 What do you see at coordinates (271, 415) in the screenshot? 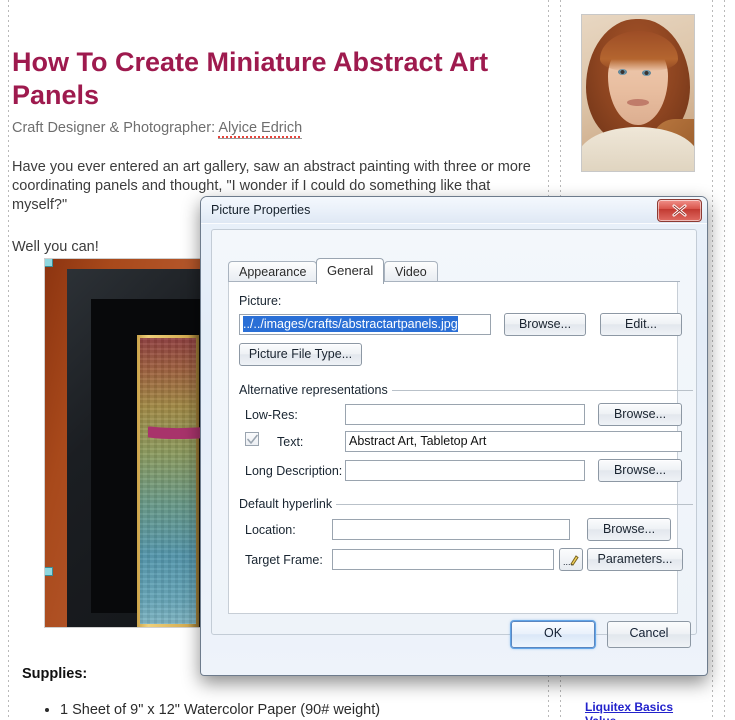
I see `low-res-label: Low-Res:` at bounding box center [271, 415].